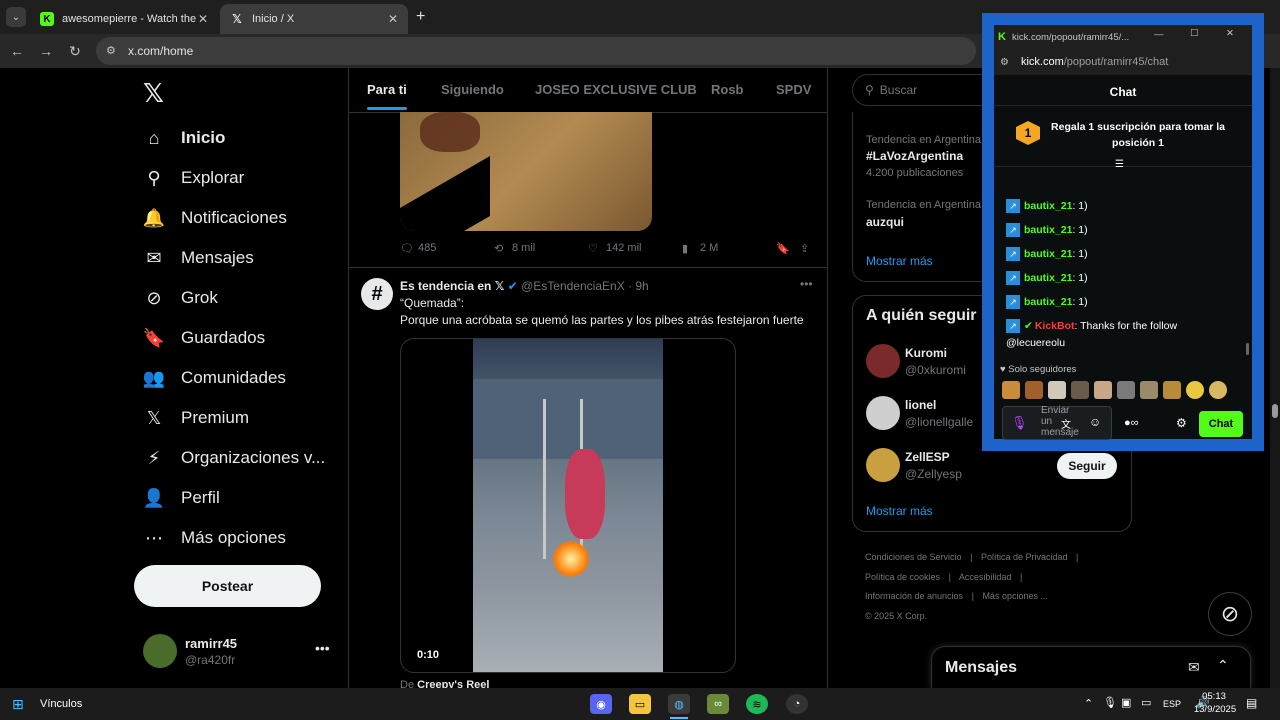 This screenshot has width=1280, height=720. I want to click on sidebar-item-perfil: 👤 Perfil, so click(181, 498).